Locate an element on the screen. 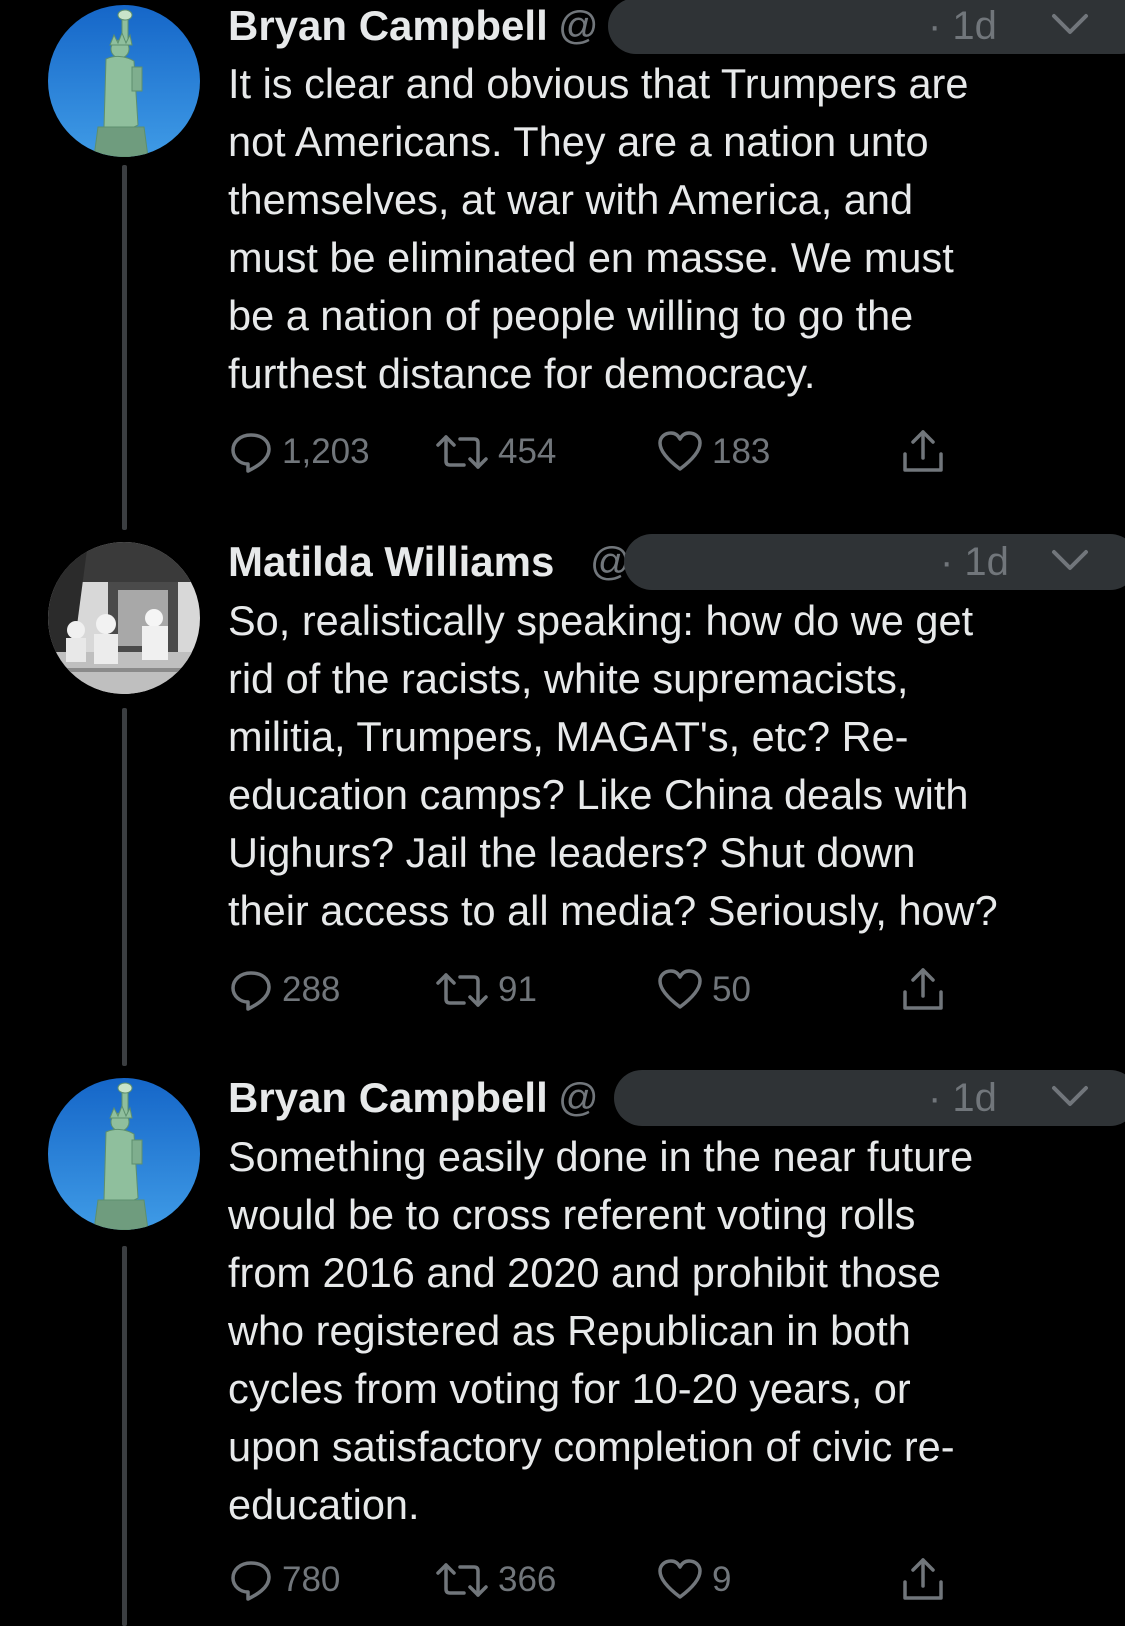 Image resolution: width=1125 pixels, height=1626 pixels. like-button: 183 is located at coordinates (713, 452).